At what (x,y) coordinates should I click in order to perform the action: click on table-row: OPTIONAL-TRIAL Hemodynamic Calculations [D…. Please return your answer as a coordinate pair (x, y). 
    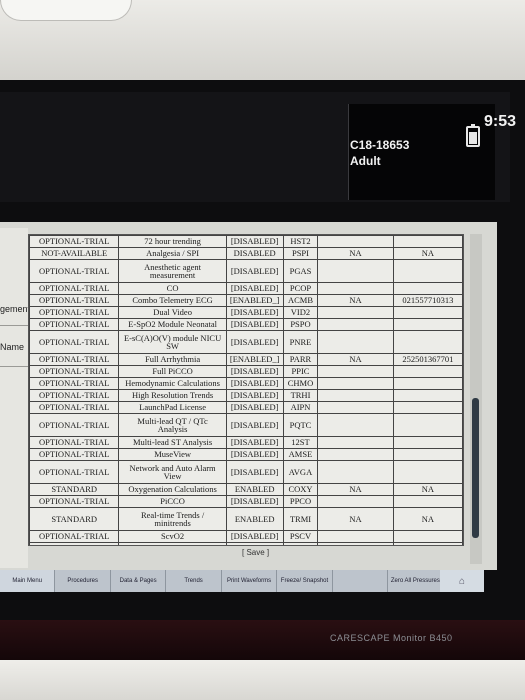
    Looking at the image, I should click on (246, 383).